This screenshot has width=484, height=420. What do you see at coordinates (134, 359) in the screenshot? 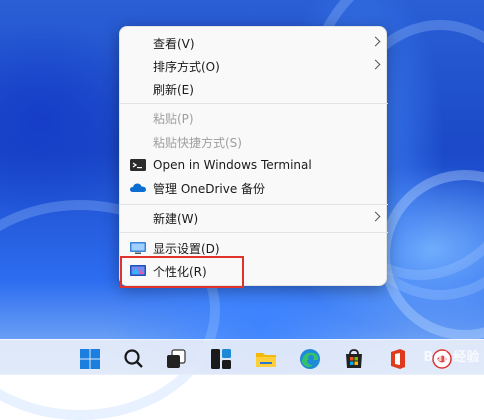
I see `search-icon` at bounding box center [134, 359].